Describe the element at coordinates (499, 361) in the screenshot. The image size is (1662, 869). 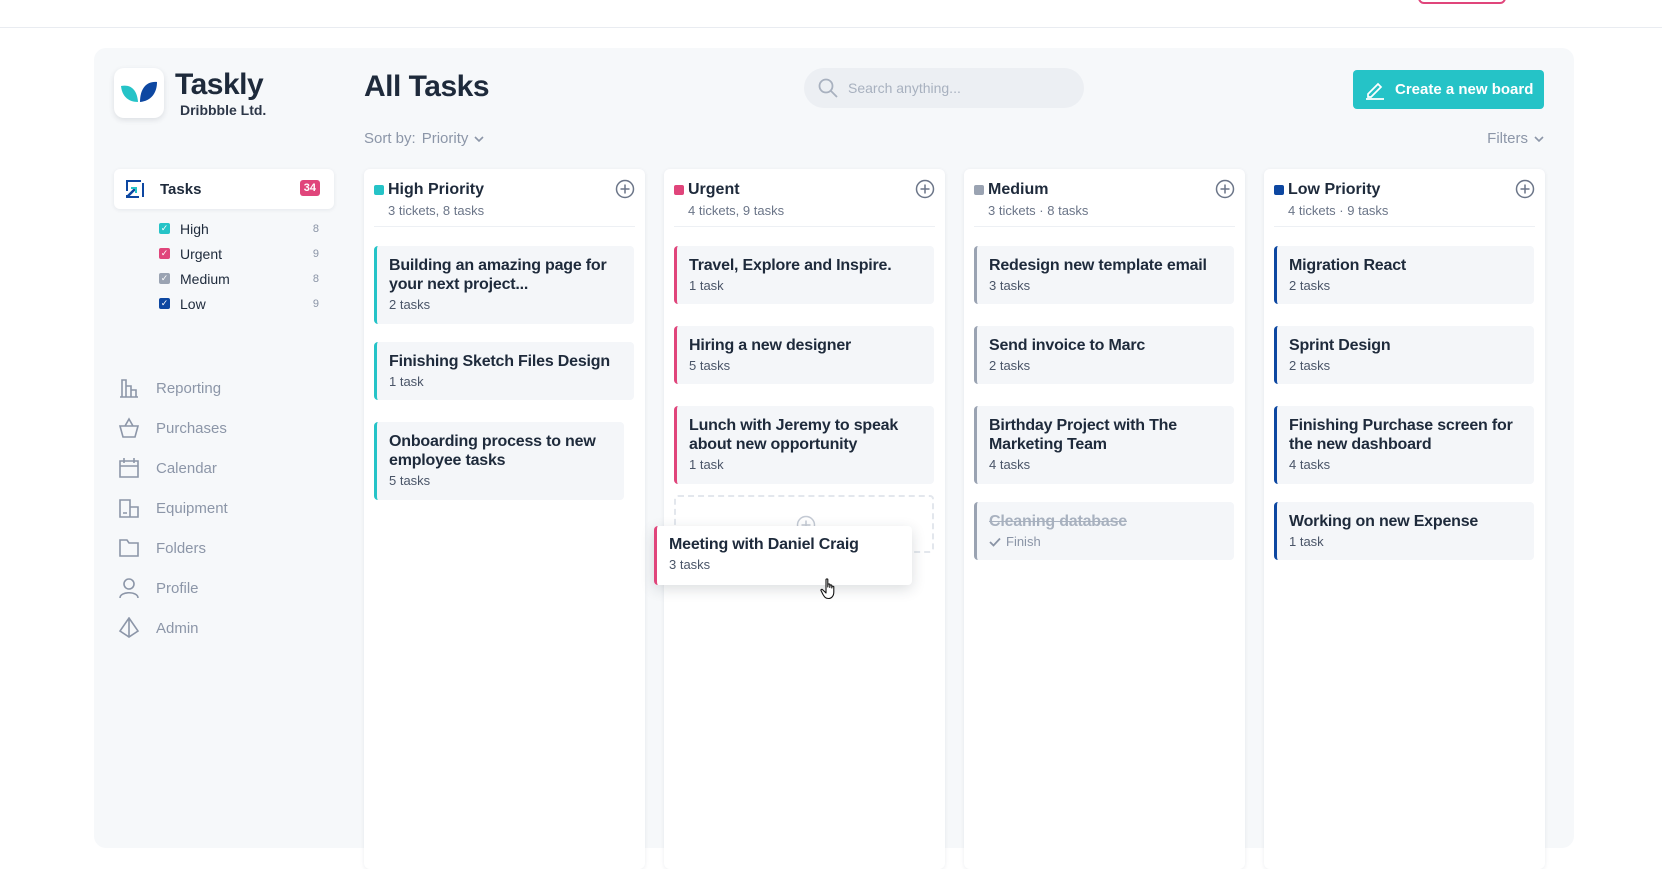
I see `card-title: Finishing Sketch Files Design` at that location.